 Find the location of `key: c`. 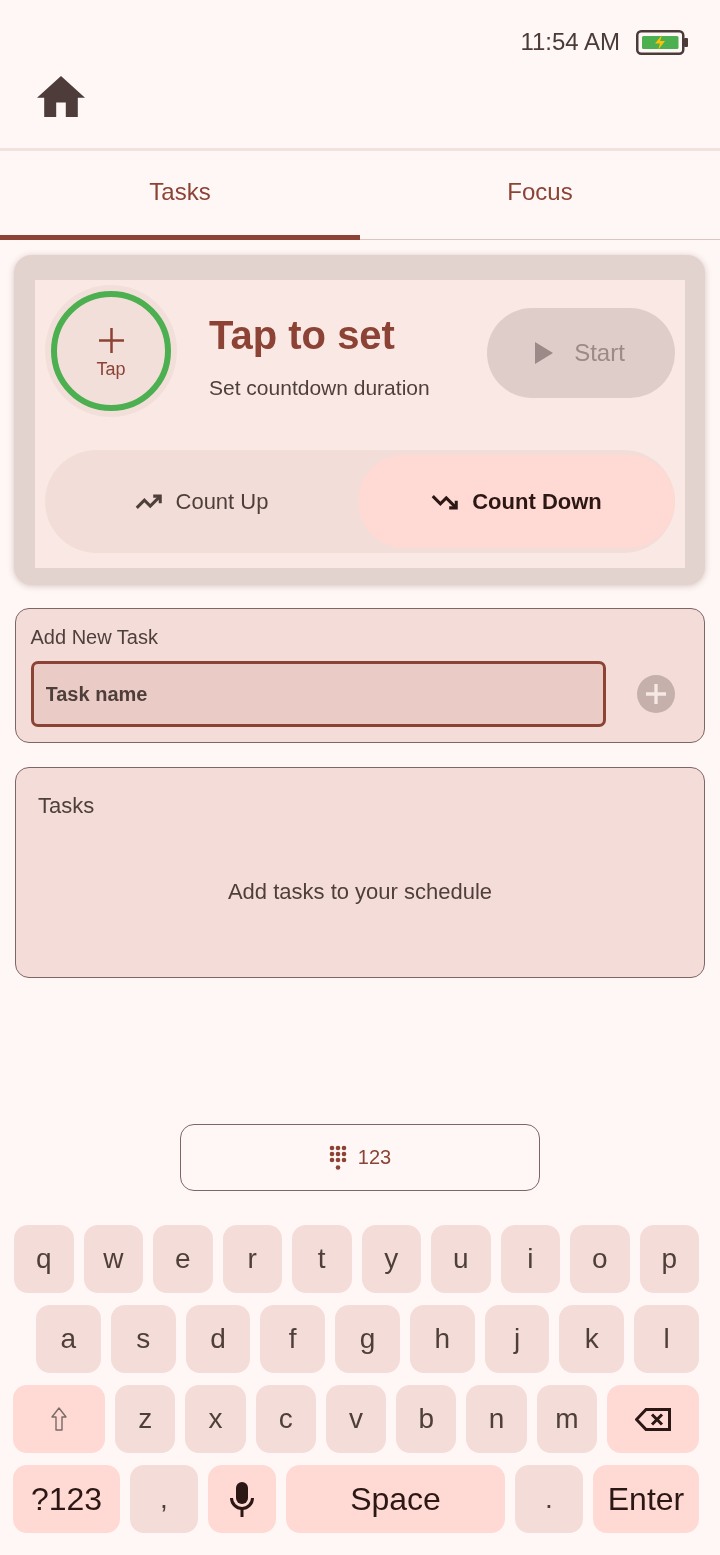

key: c is located at coordinates (285, 1419).